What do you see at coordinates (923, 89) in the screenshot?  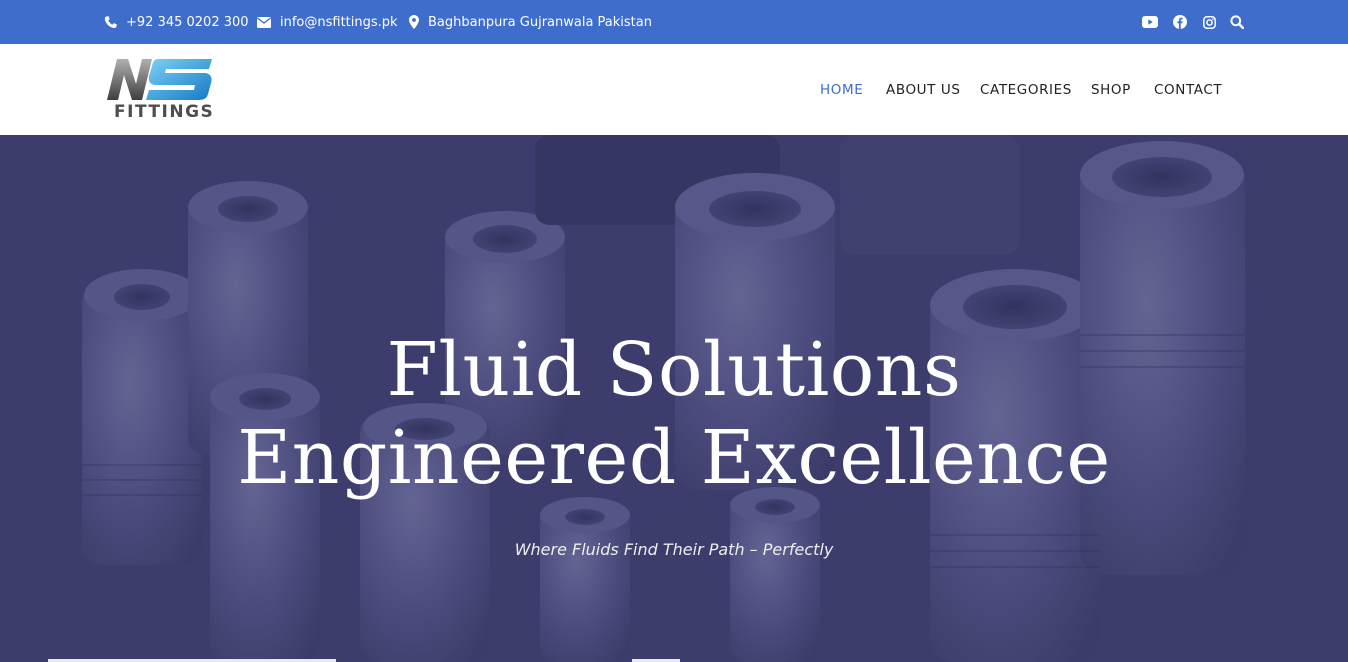 I see `nav-about-us: ABOUT US` at bounding box center [923, 89].